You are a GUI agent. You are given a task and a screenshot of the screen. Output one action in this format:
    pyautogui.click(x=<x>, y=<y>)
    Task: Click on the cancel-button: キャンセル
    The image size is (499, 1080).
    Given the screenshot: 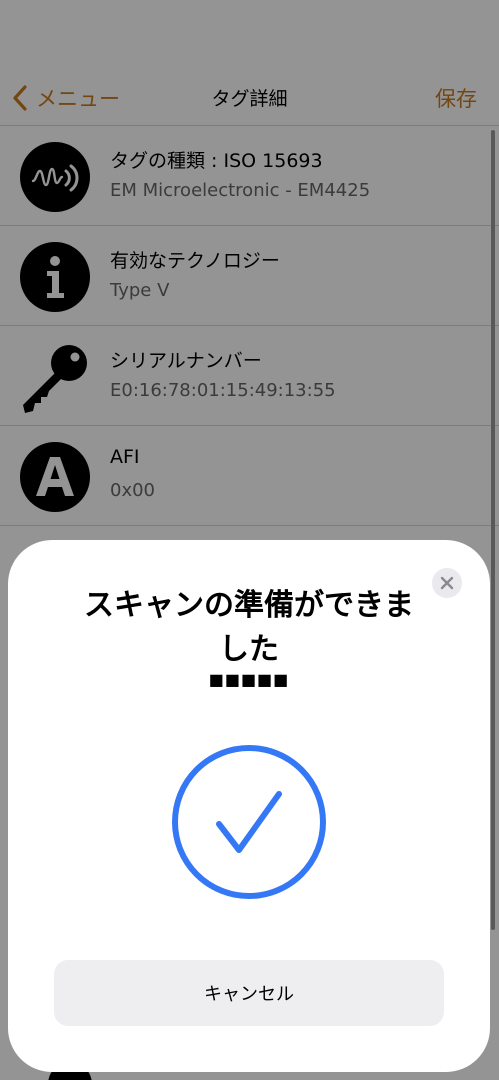 What is the action you would take?
    pyautogui.click(x=249, y=993)
    